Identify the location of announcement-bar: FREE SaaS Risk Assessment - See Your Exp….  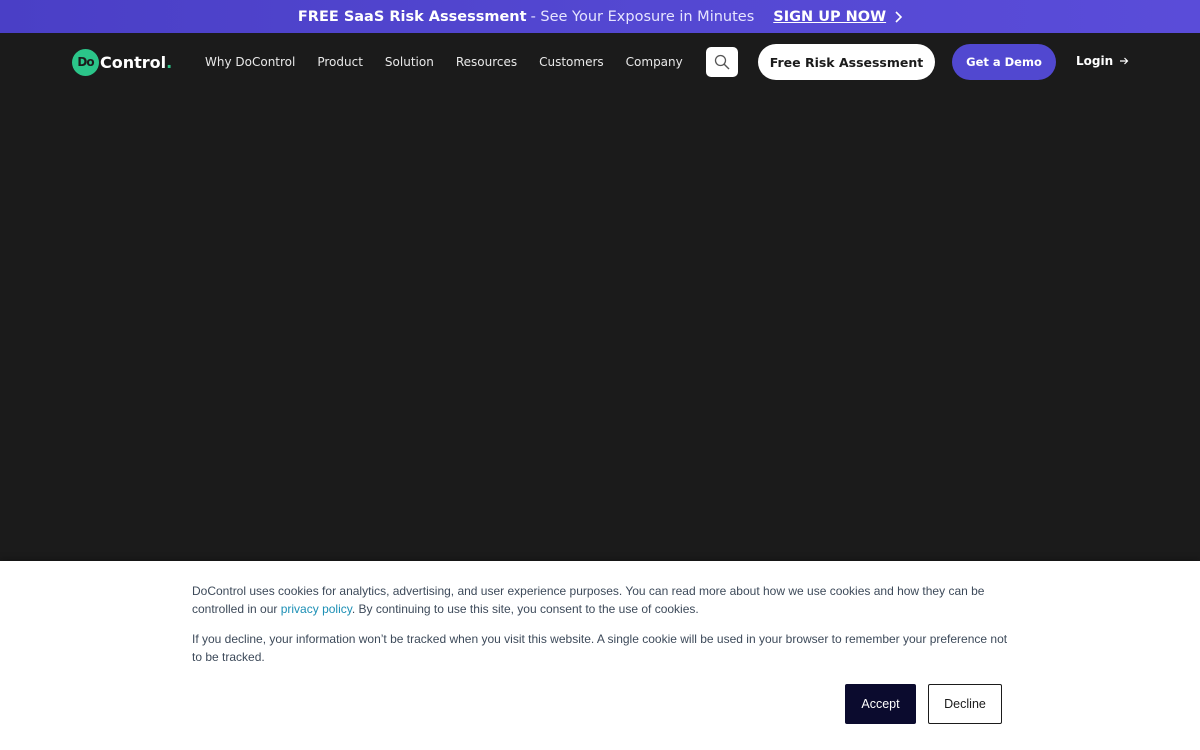
(600, 16).